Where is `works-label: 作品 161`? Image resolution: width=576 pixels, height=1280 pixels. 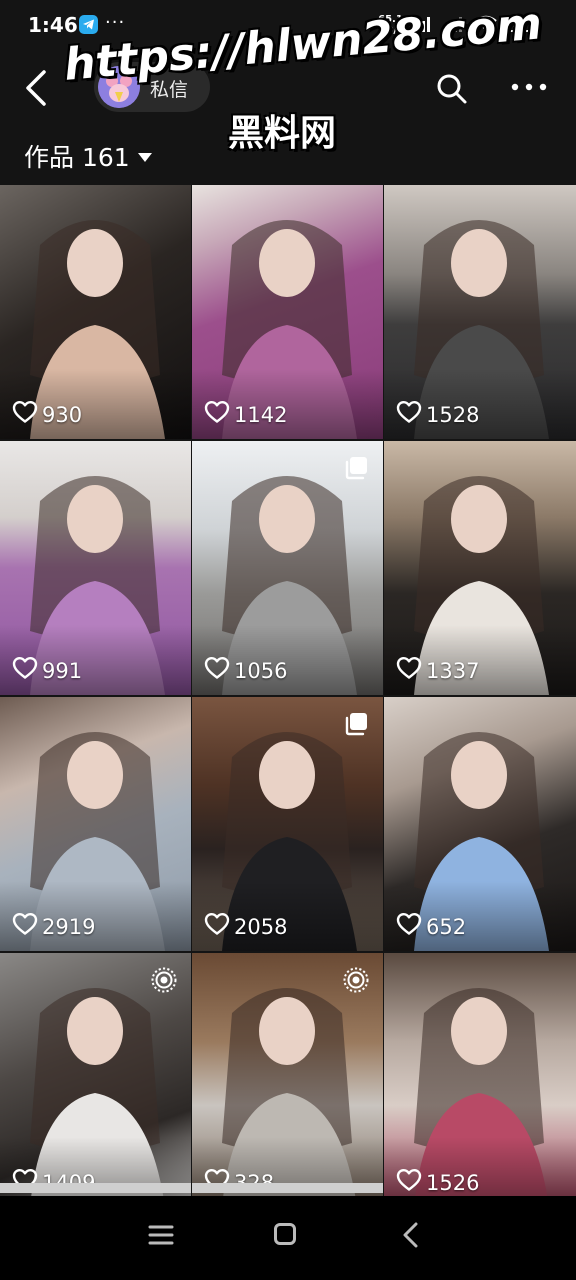
works-label: 作品 161 is located at coordinates (77, 157).